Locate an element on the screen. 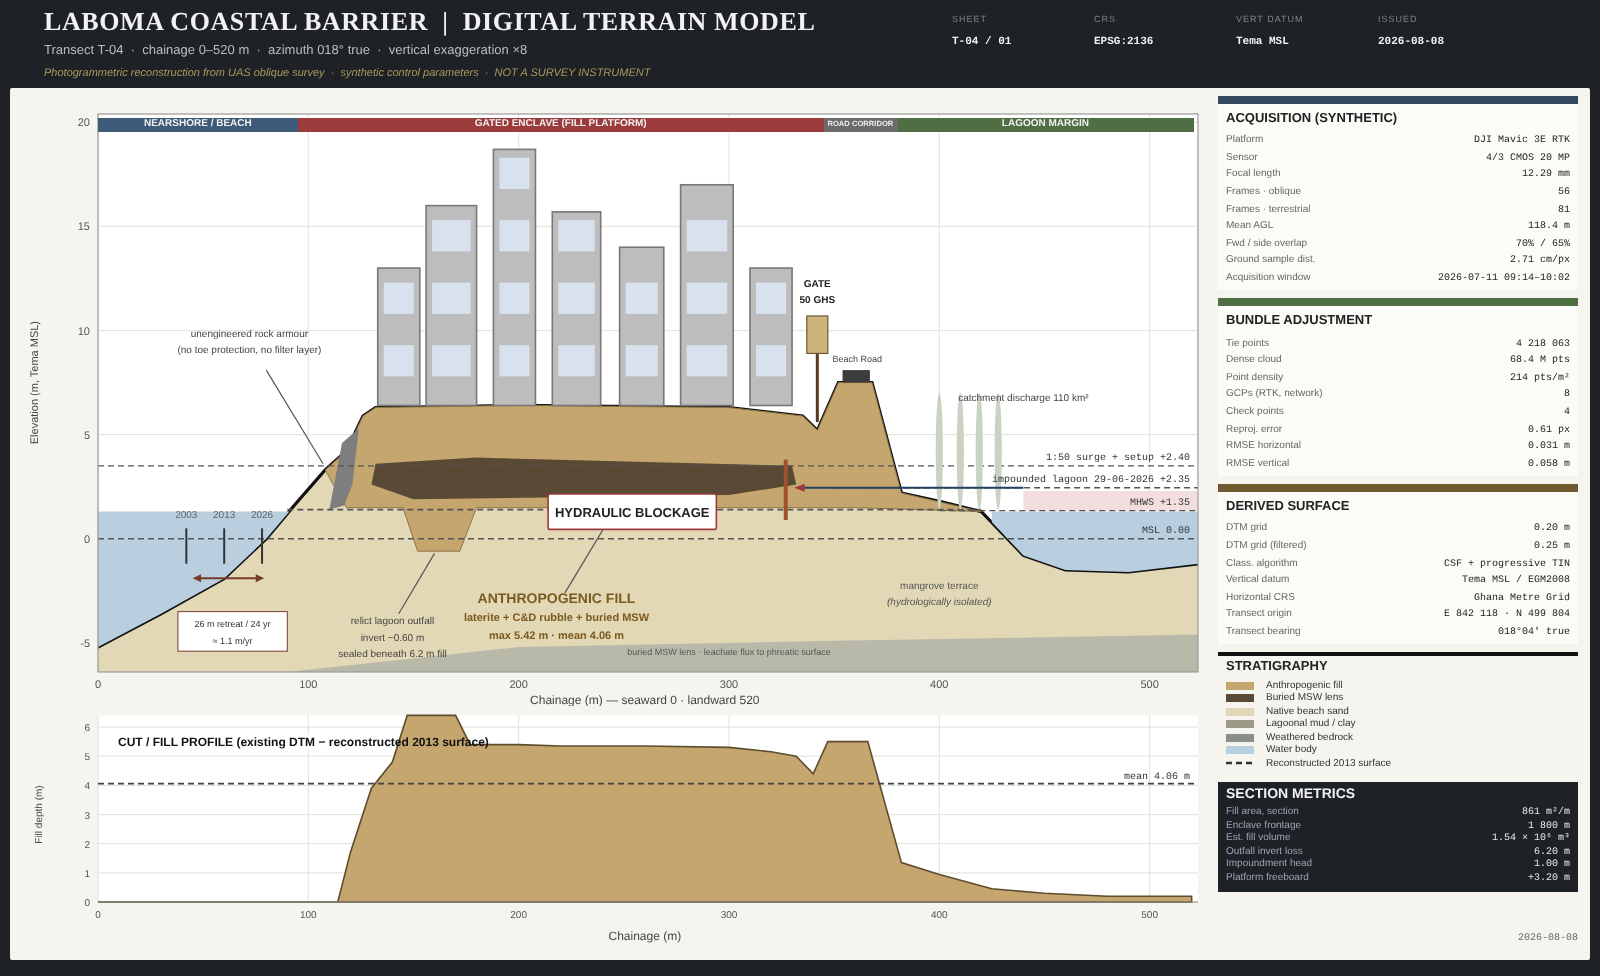 Image resolution: width=1600 pixels, height=976 pixels. rock-armour is located at coordinates (344, 469).